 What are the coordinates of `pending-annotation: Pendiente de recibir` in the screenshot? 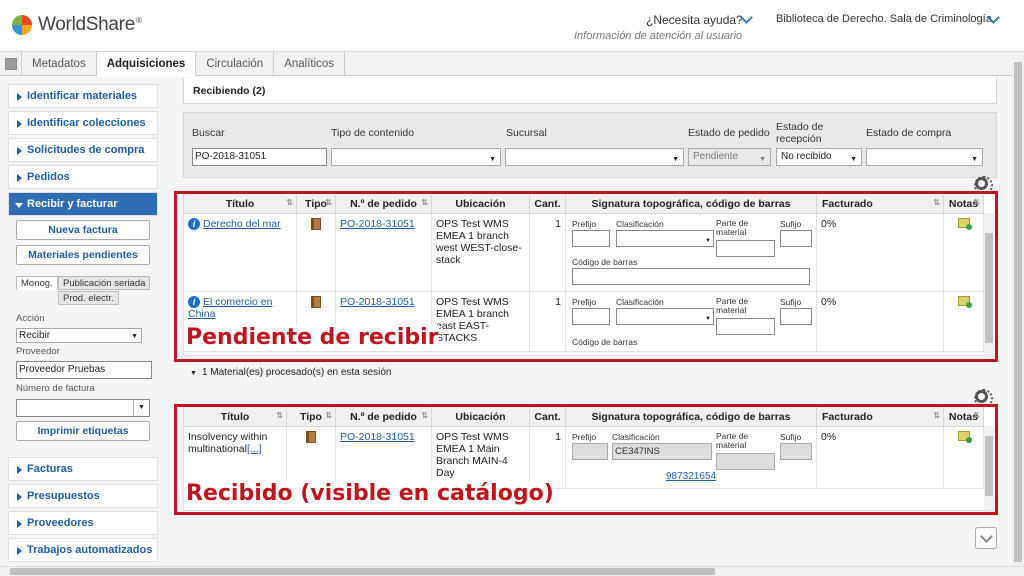 It's located at (312, 337).